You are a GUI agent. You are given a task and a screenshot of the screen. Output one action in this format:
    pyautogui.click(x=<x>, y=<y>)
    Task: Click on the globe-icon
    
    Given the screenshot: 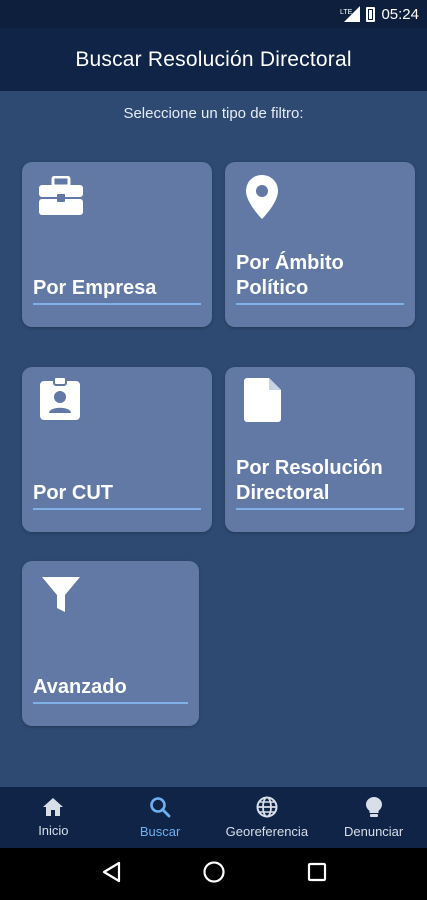 What is the action you would take?
    pyautogui.click(x=267, y=808)
    